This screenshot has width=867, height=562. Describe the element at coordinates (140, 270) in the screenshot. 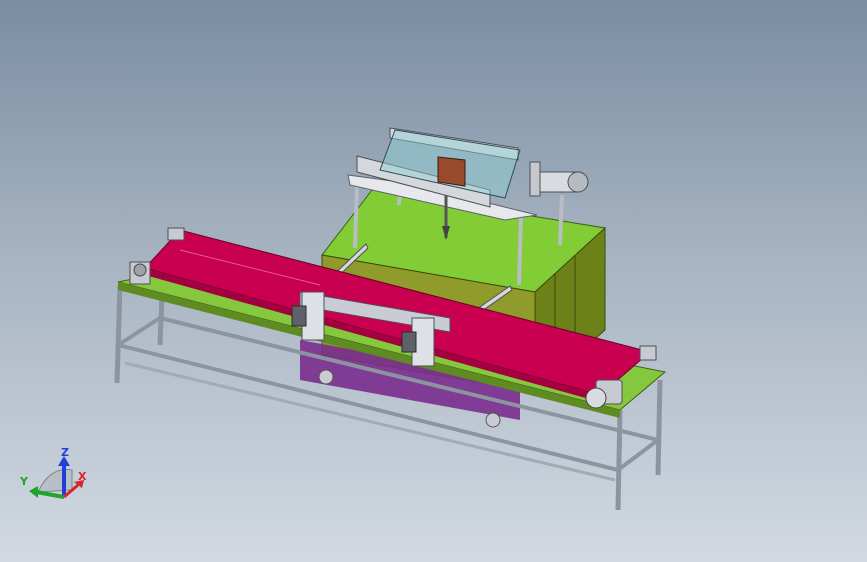

I see `end-roller-left` at that location.